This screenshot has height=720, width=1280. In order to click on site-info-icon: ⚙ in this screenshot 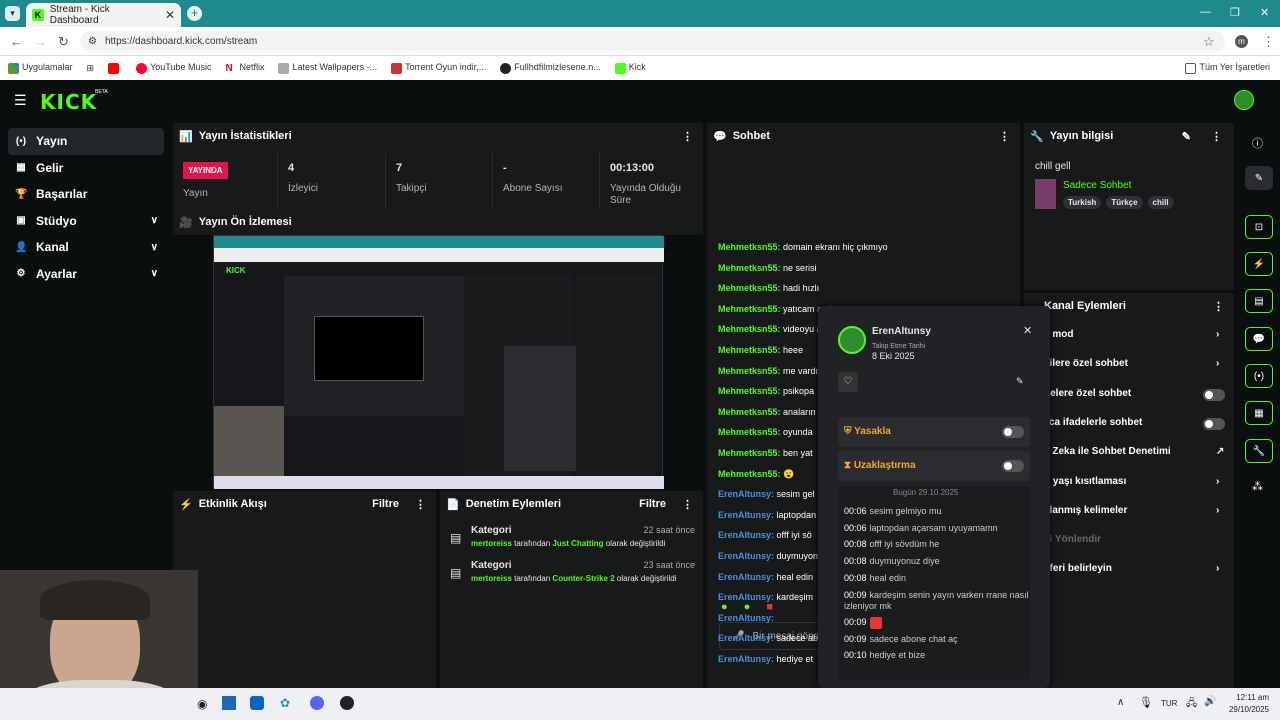, I will do `click(92, 41)`.